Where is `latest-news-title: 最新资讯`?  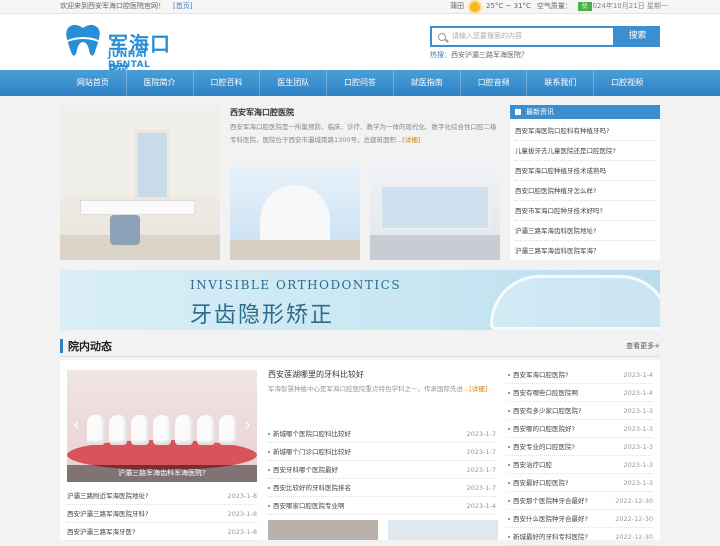 latest-news-title: 最新资讯 is located at coordinates (585, 112).